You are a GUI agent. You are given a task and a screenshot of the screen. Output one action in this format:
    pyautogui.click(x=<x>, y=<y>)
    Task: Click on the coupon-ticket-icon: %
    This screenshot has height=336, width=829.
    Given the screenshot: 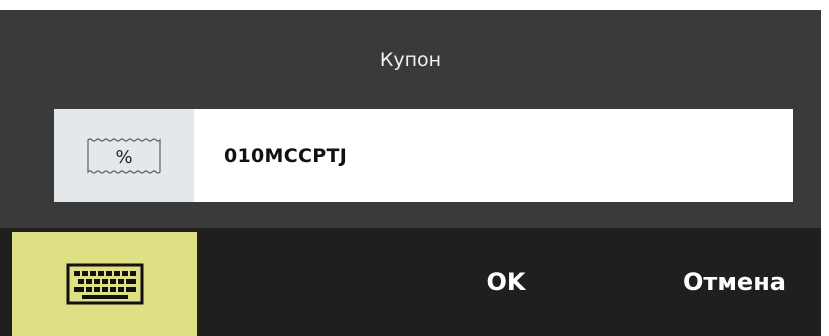 What is the action you would take?
    pyautogui.click(x=124, y=155)
    